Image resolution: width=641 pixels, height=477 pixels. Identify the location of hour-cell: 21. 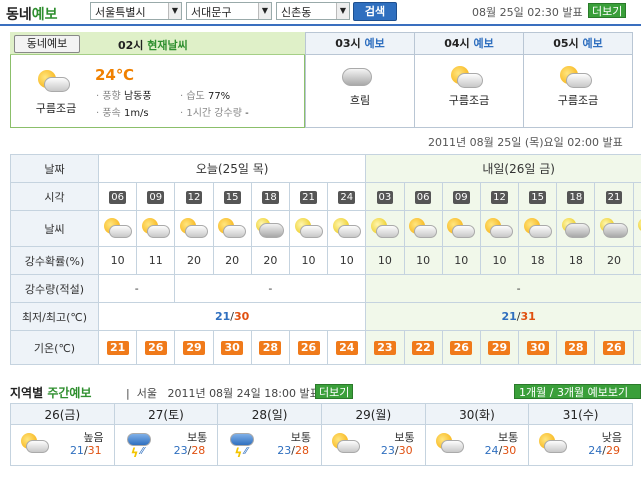
(614, 196).